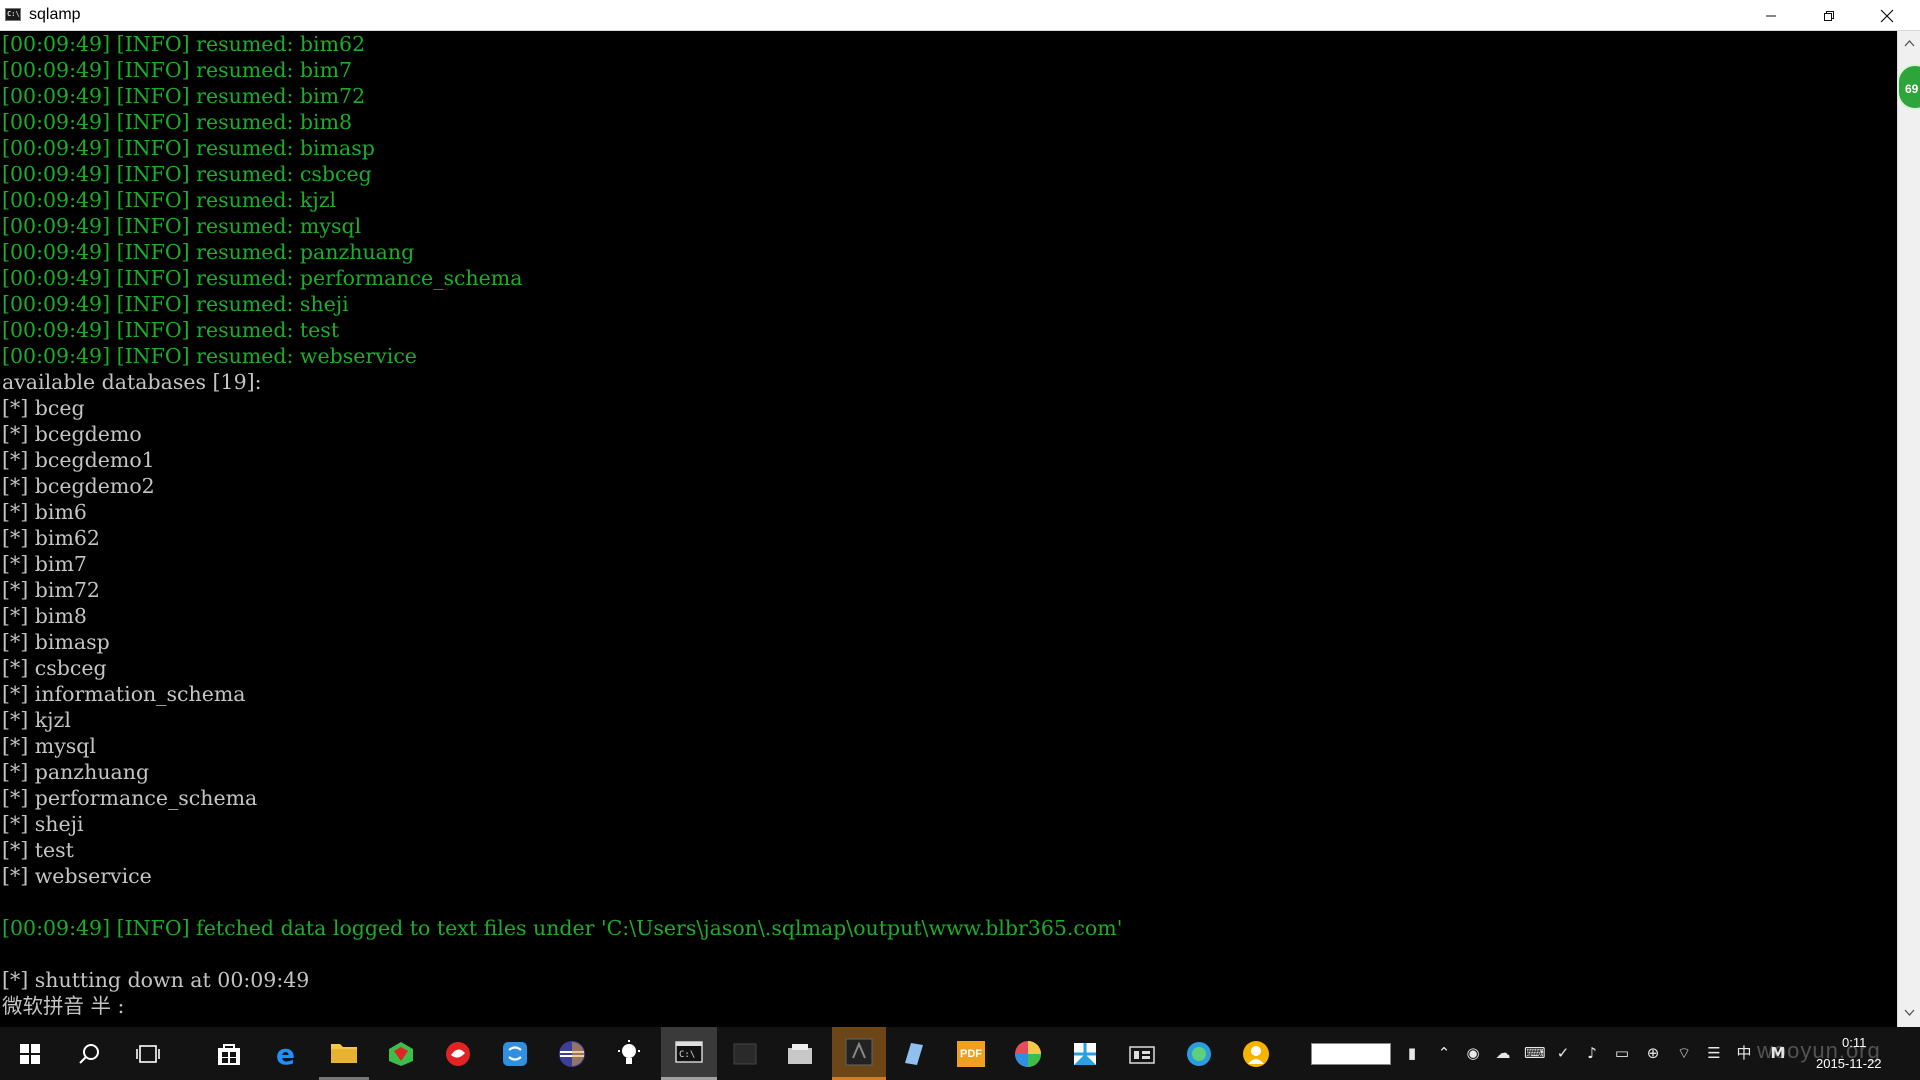  I want to click on task-view-button, so click(148, 1053).